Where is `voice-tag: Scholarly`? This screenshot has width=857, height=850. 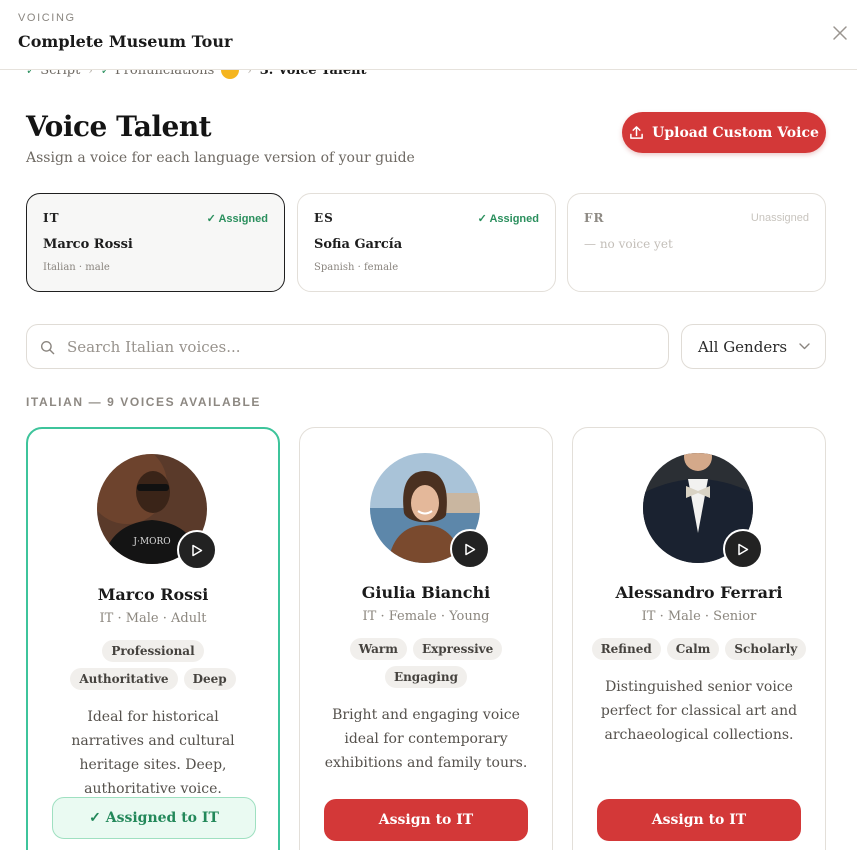
voice-tag: Scholarly is located at coordinates (766, 649).